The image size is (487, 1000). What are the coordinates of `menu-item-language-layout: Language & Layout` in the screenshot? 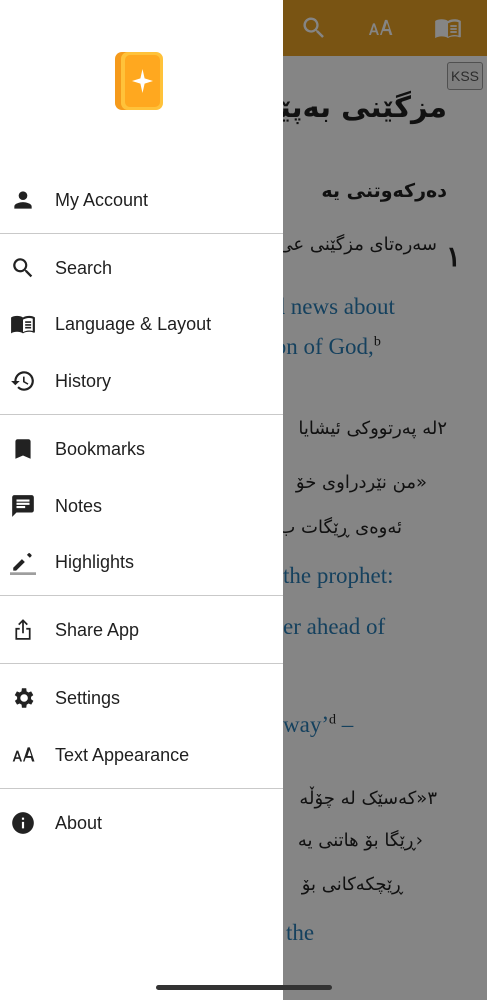 It's located at (141, 324).